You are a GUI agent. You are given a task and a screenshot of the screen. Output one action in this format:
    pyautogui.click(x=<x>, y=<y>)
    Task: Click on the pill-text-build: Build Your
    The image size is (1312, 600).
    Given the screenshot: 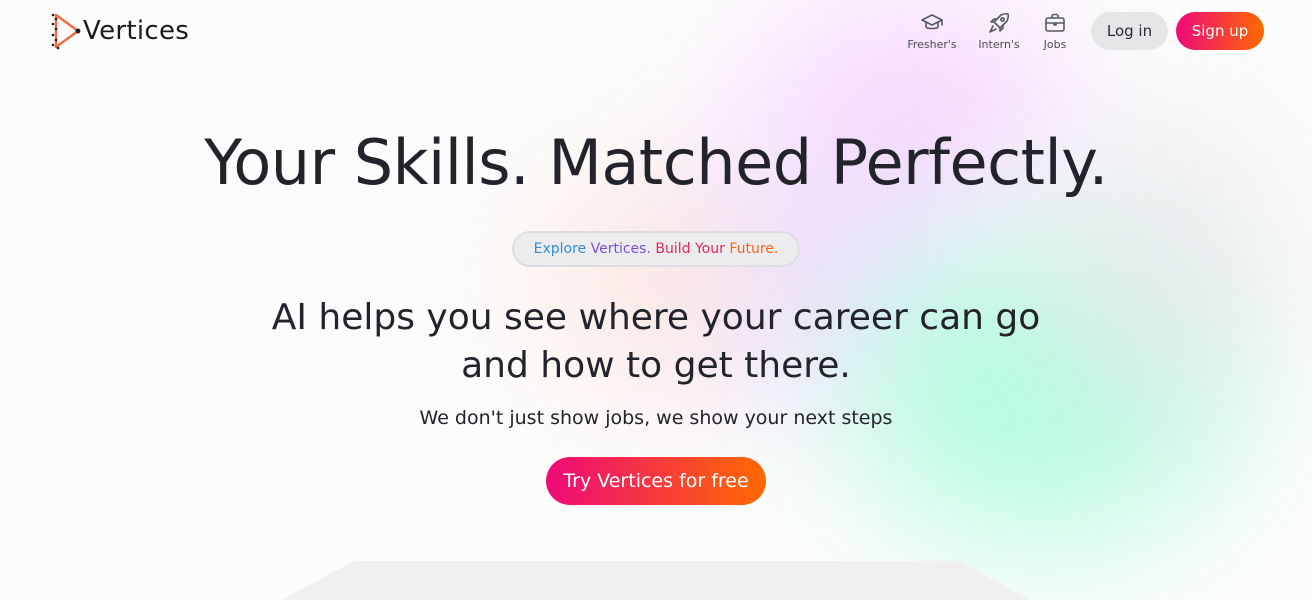 What is the action you would take?
    pyautogui.click(x=690, y=249)
    